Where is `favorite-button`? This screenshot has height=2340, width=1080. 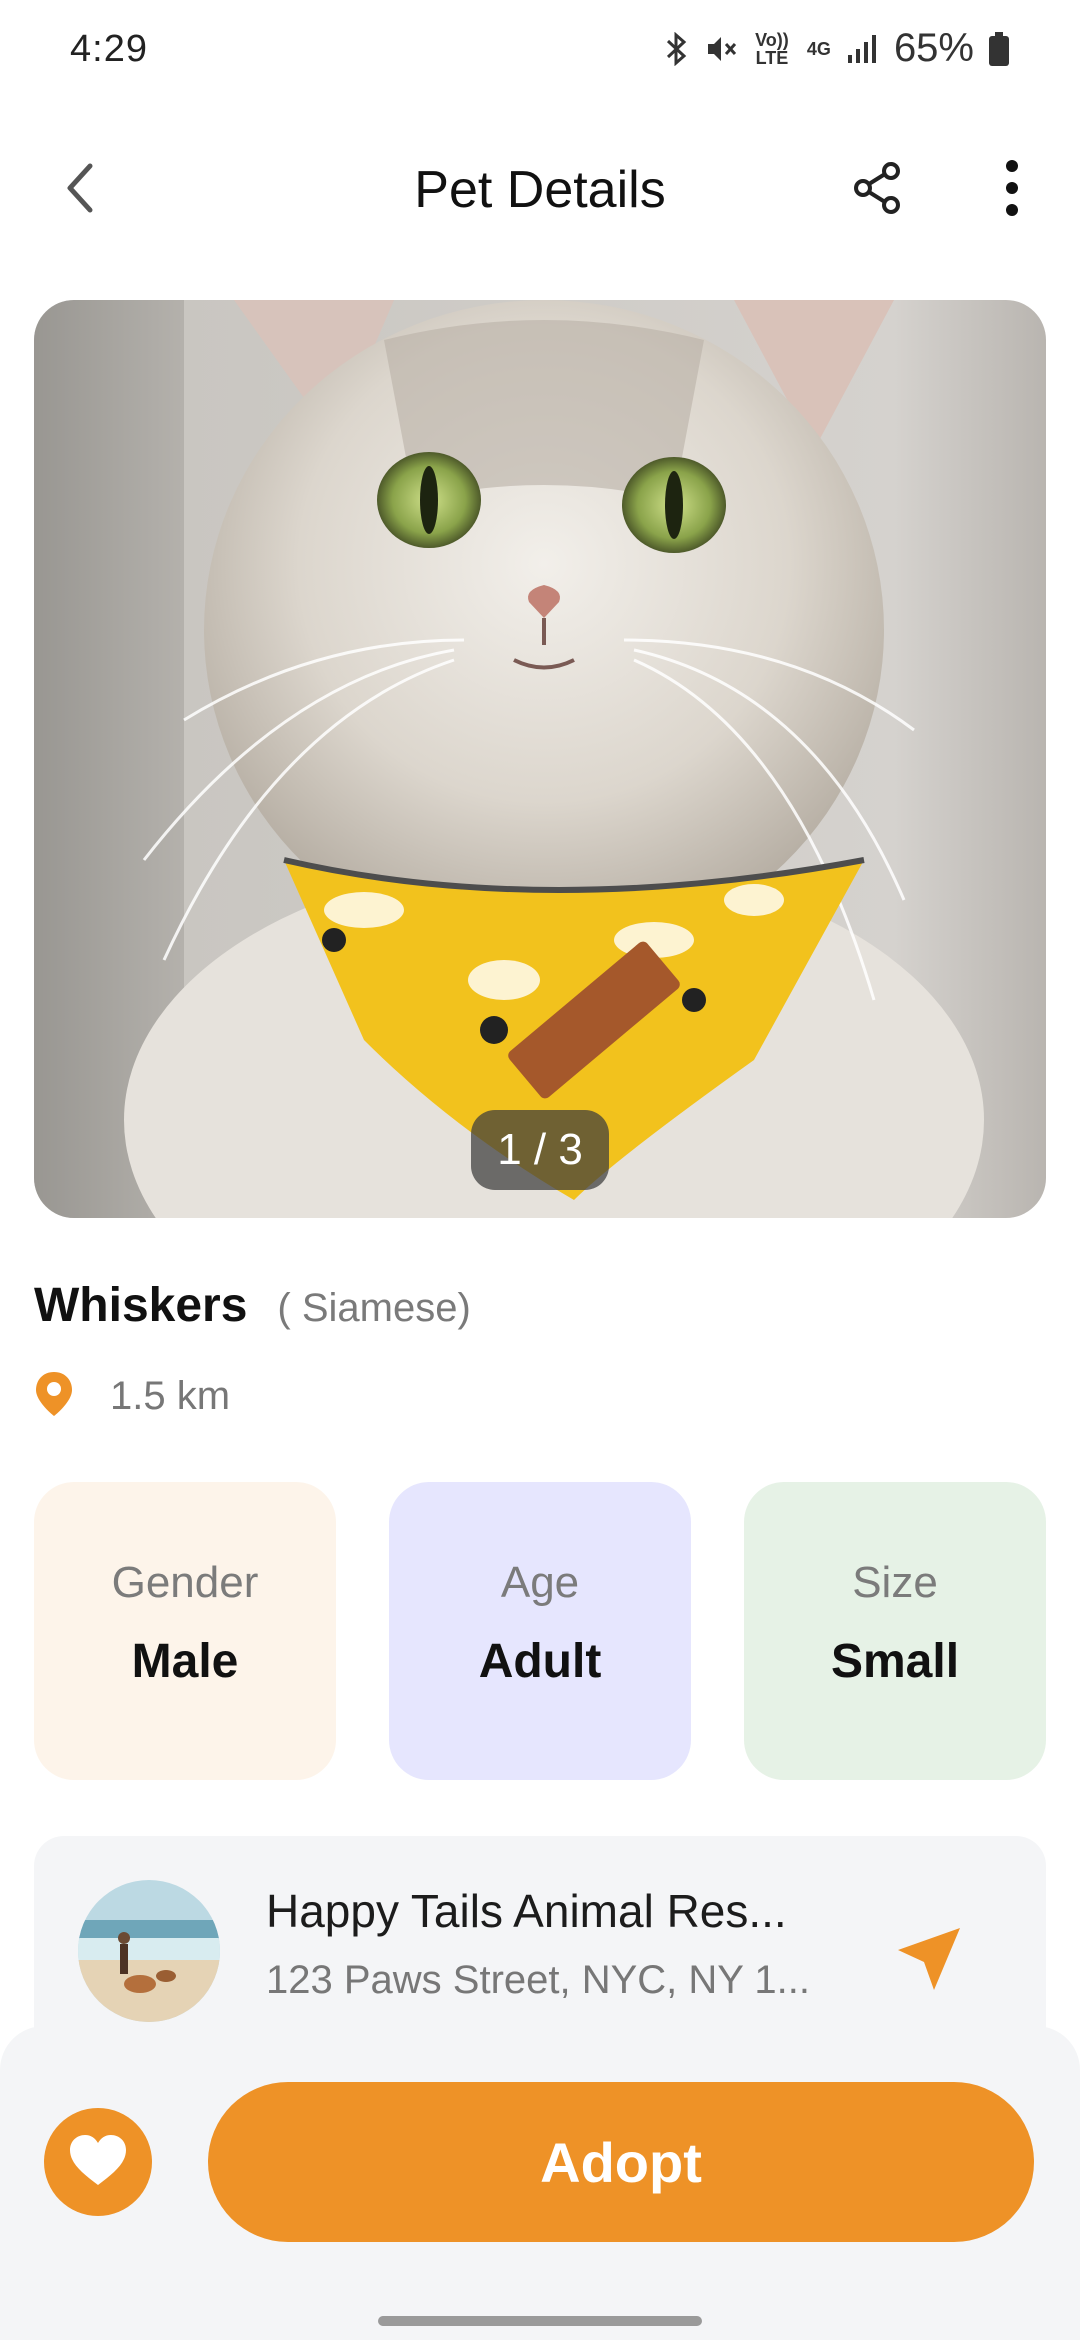
favorite-button is located at coordinates (98, 2162).